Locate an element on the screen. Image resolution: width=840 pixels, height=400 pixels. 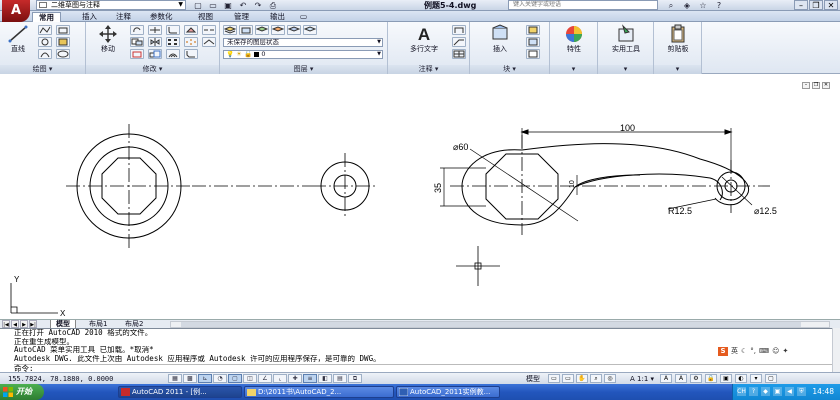
workspace-dropdown: 二维草图与注释 ▼ is located at coordinates (111, 5).